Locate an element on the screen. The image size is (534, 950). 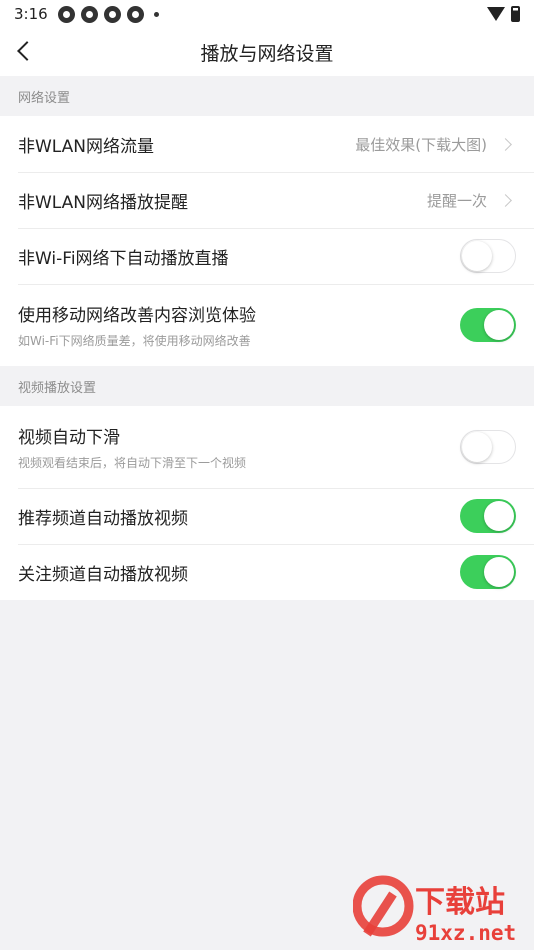
battery-icon is located at coordinates (515, 14).